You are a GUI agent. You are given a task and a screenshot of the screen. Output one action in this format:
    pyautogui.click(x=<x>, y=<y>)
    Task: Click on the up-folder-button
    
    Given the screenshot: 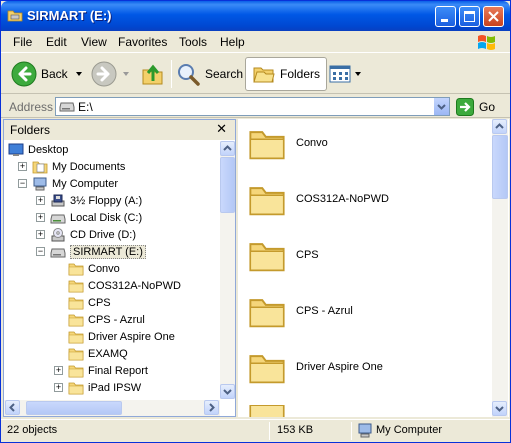 What is the action you would take?
    pyautogui.click(x=153, y=74)
    